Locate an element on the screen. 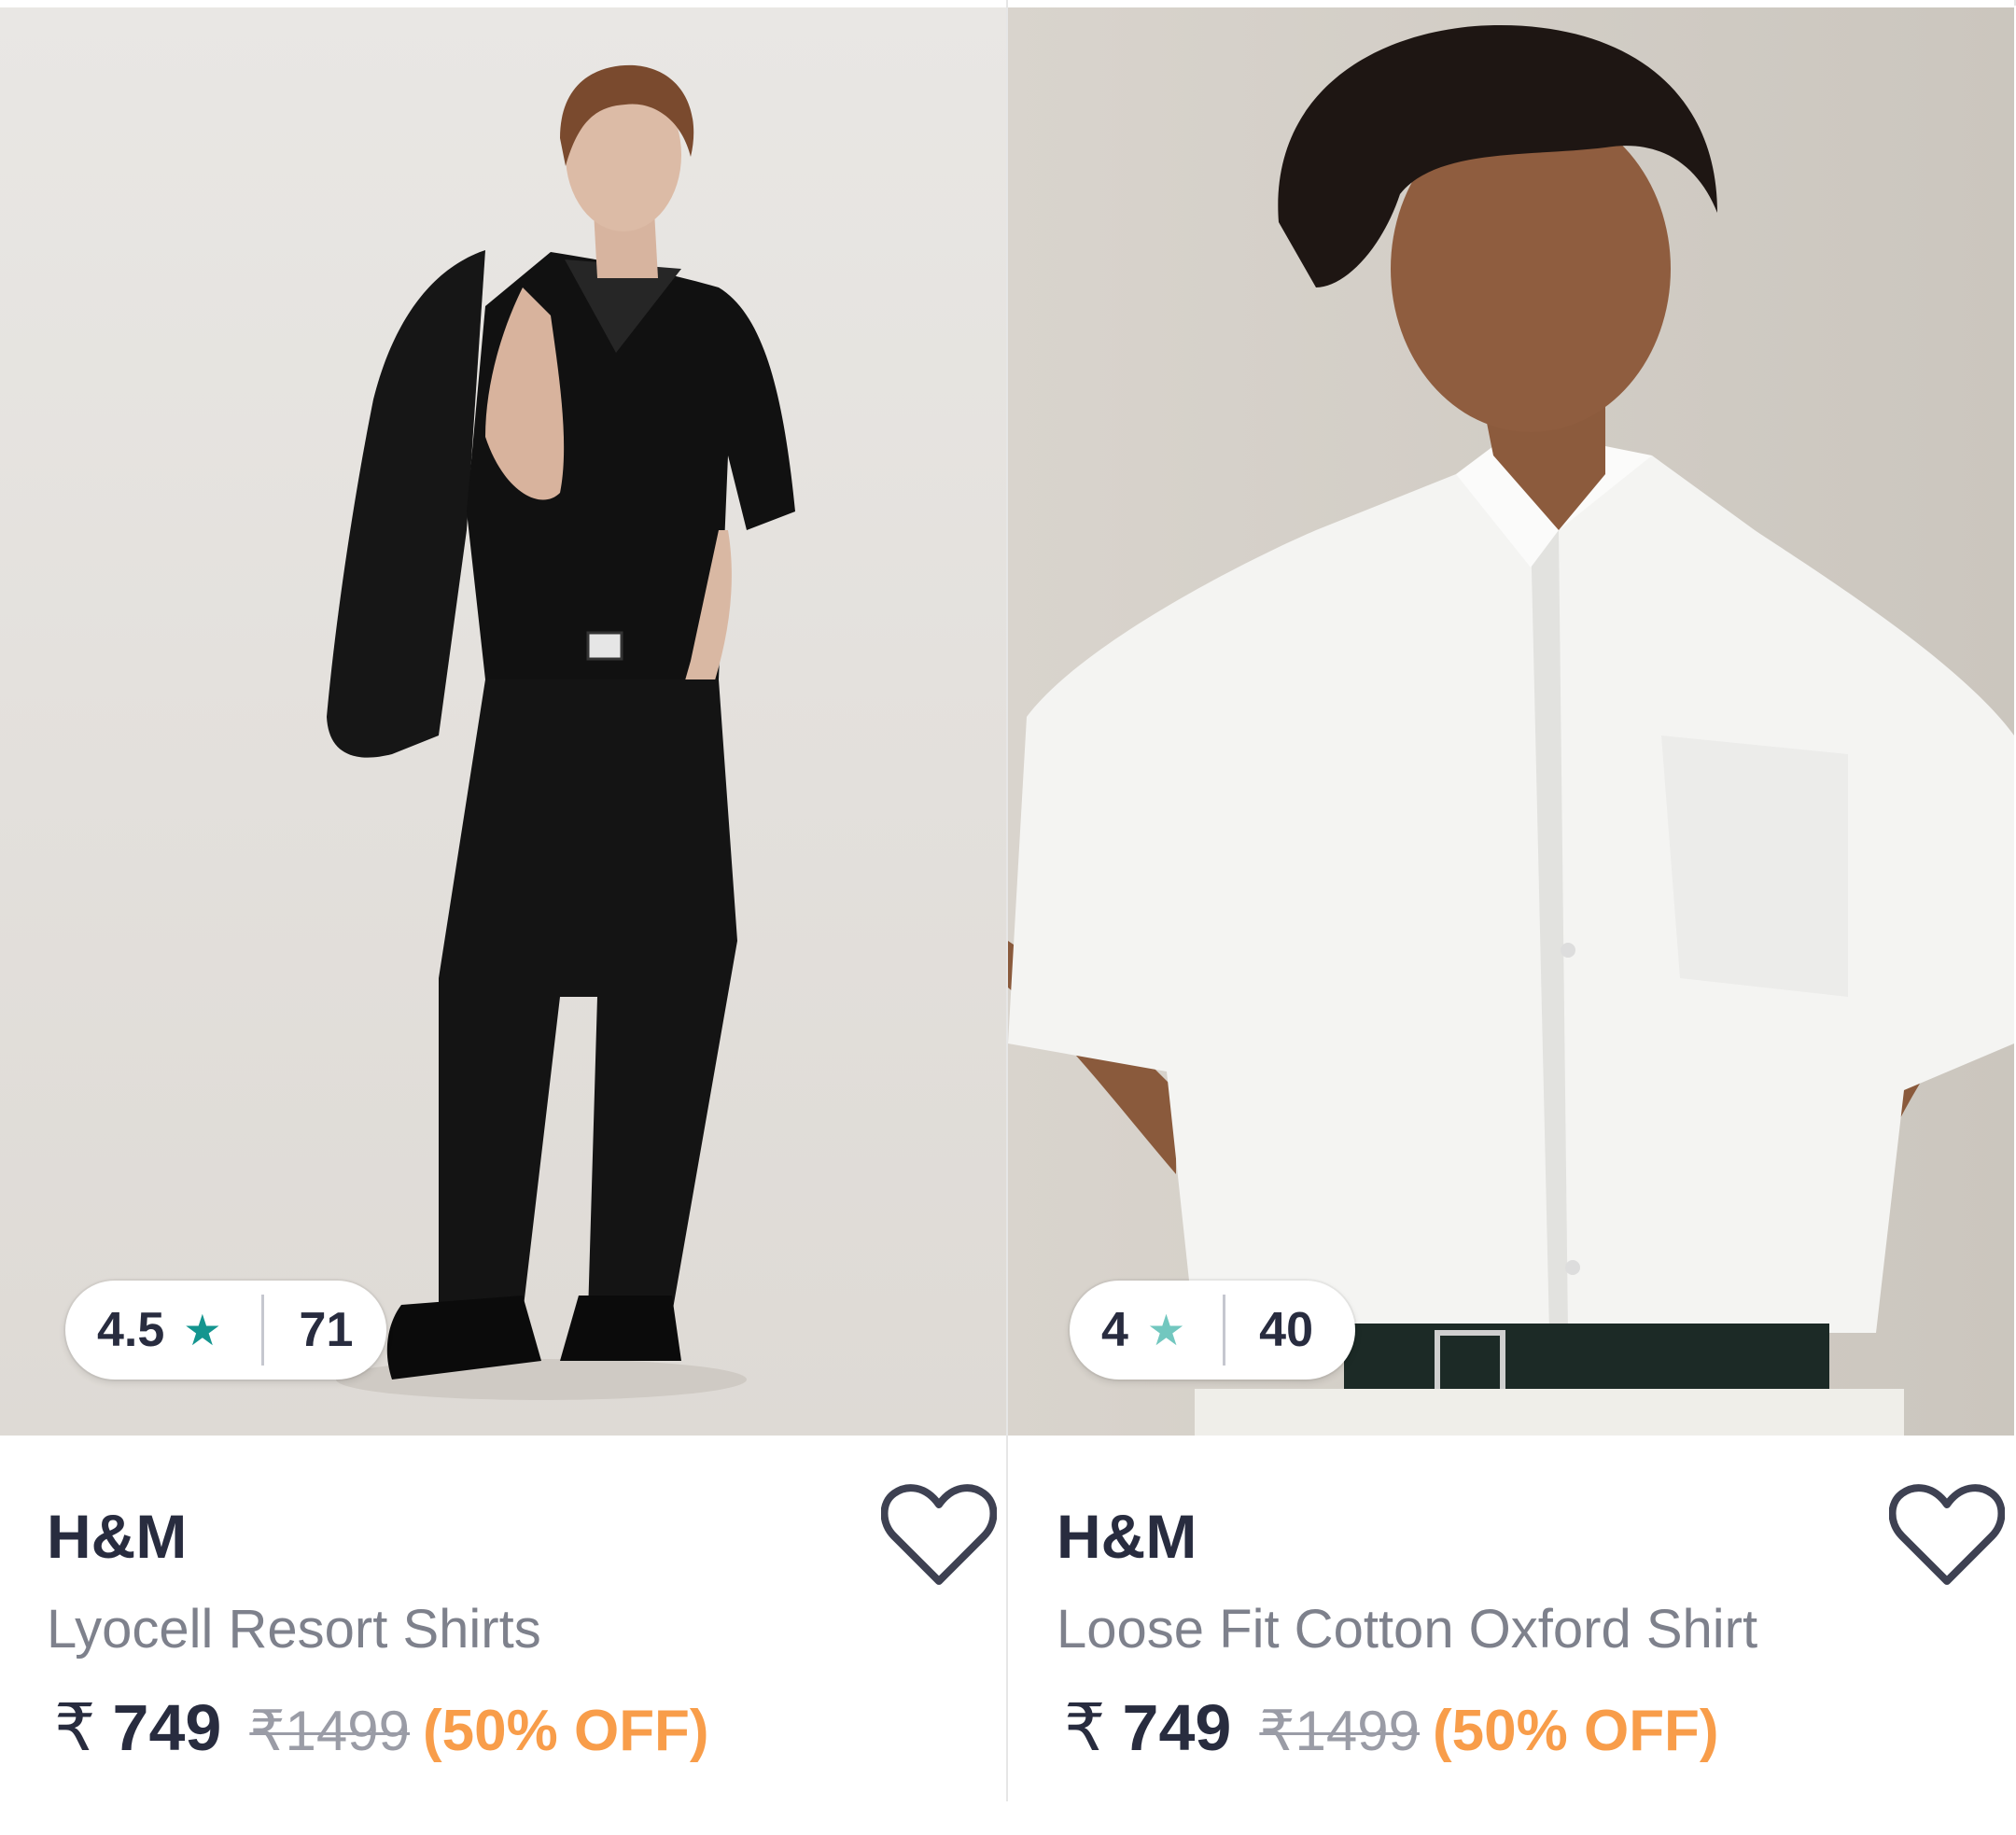 This screenshot has width=2016, height=1835. rating-badge: 4.5 ★ 71 is located at coordinates (225, 1330).